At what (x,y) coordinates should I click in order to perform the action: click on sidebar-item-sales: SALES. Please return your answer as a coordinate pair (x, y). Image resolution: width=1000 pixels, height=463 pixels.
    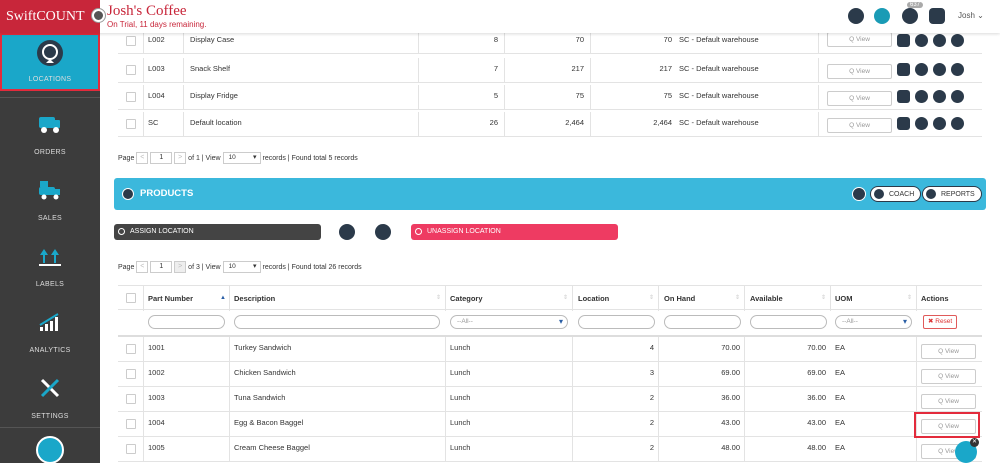
    Looking at the image, I should click on (50, 198).